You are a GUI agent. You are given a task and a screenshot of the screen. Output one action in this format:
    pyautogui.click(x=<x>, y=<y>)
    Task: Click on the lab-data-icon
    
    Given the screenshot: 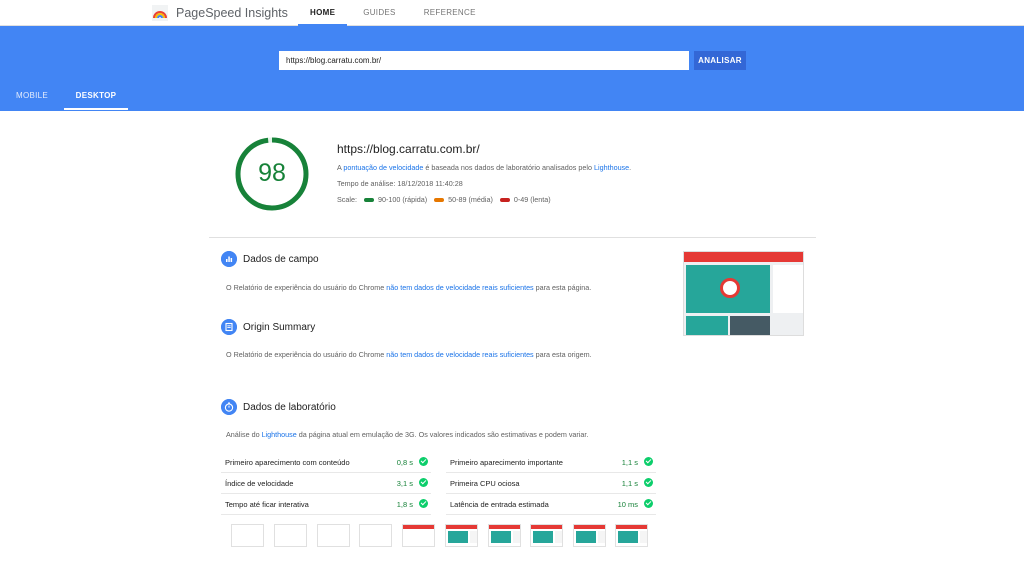 What is the action you would take?
    pyautogui.click(x=229, y=407)
    